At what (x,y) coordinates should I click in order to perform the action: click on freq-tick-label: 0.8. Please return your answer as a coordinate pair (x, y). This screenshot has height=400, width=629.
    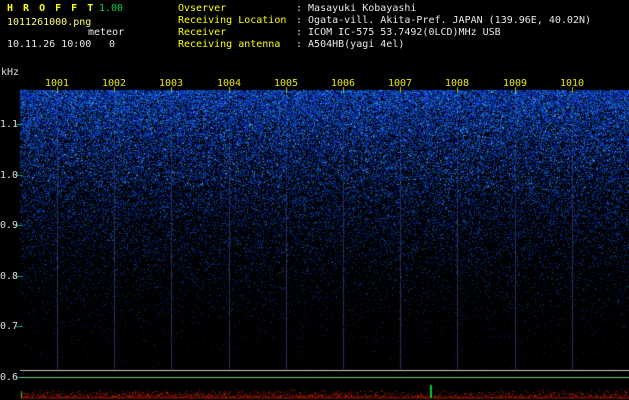
    Looking at the image, I should click on (9, 276).